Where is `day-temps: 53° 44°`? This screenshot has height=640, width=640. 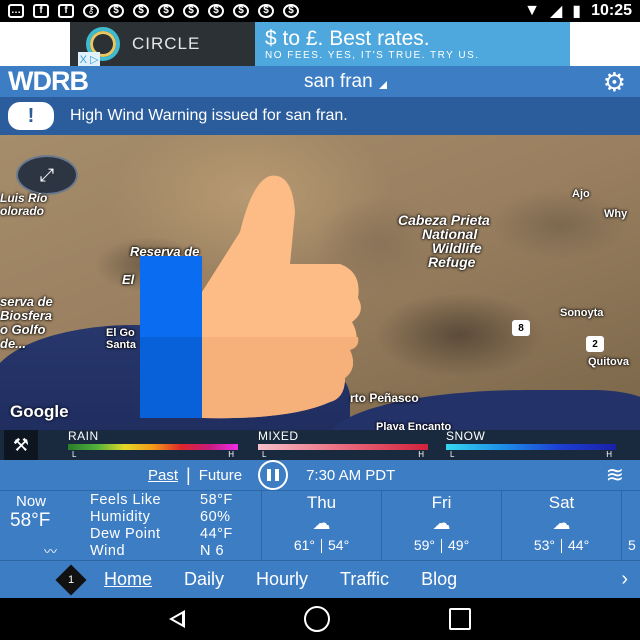 day-temps: 53° 44° is located at coordinates (561, 545).